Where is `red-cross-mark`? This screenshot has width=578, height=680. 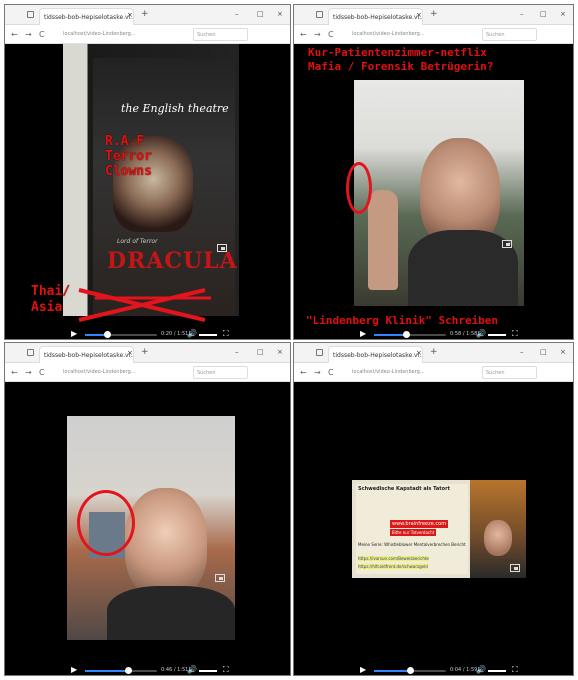
red-cross-mark is located at coordinates (144, 305).